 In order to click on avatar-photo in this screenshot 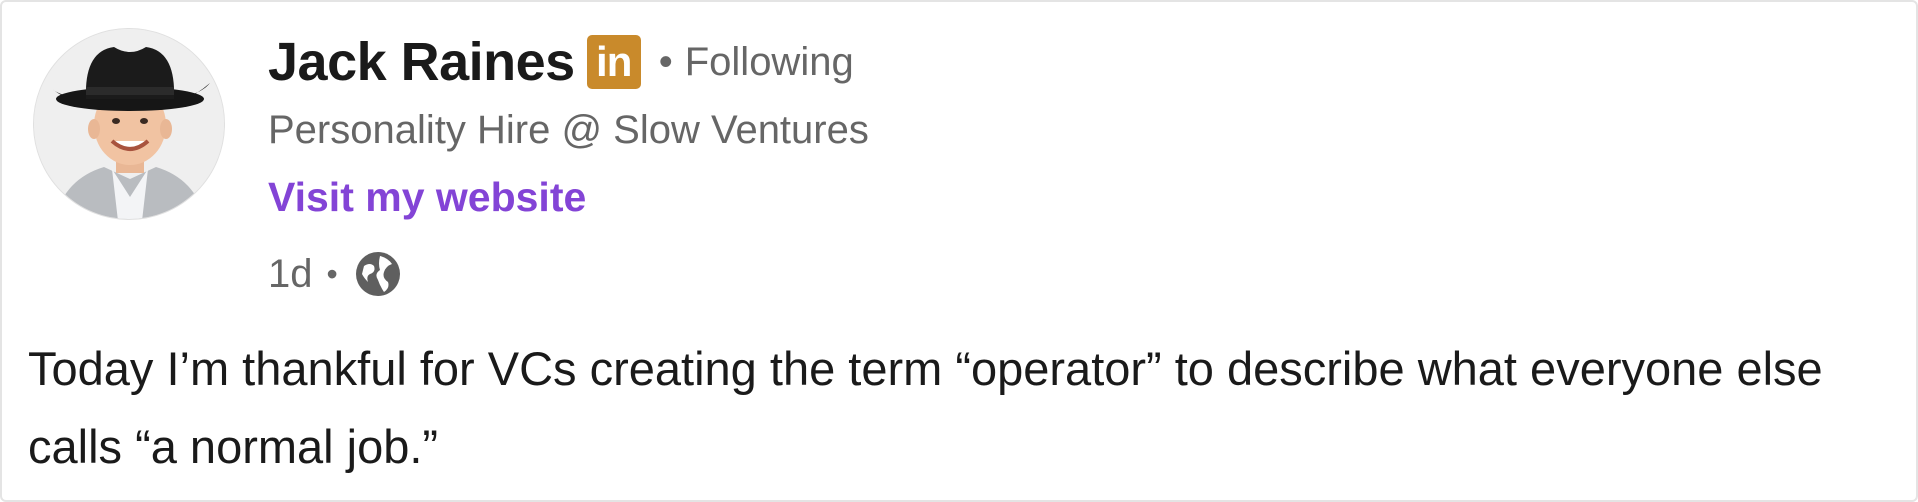, I will do `click(129, 124)`.